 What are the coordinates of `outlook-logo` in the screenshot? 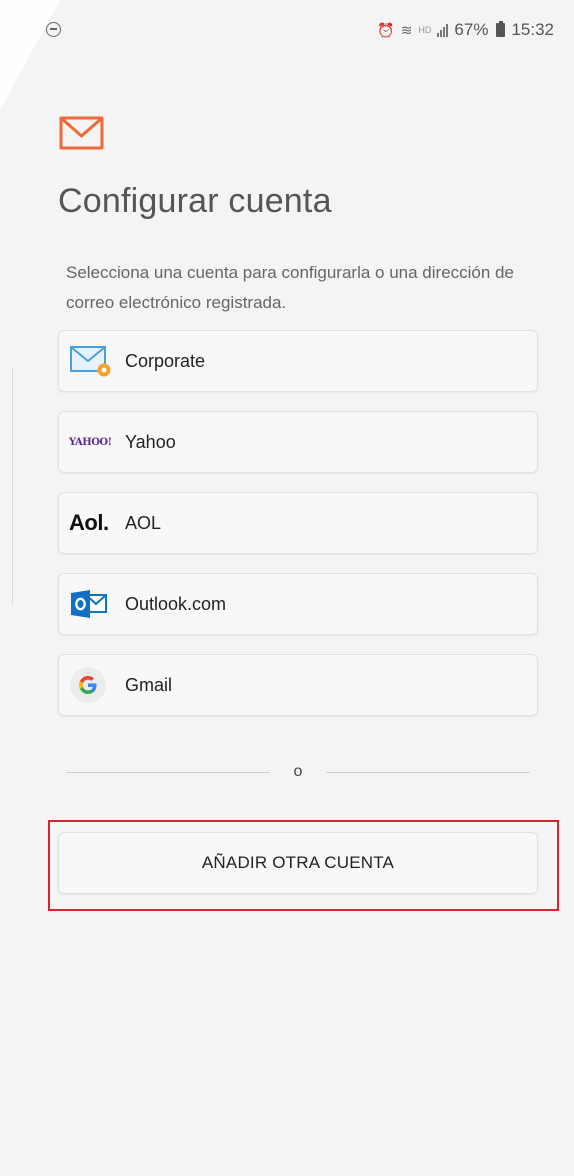 It's located at (97, 604).